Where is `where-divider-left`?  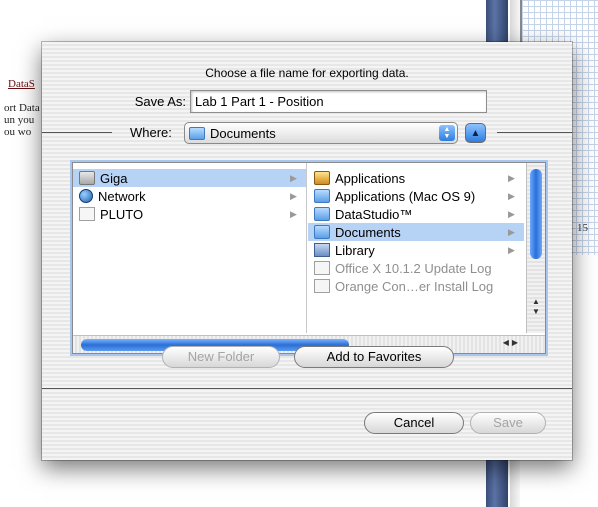 where-divider-left is located at coordinates (77, 132).